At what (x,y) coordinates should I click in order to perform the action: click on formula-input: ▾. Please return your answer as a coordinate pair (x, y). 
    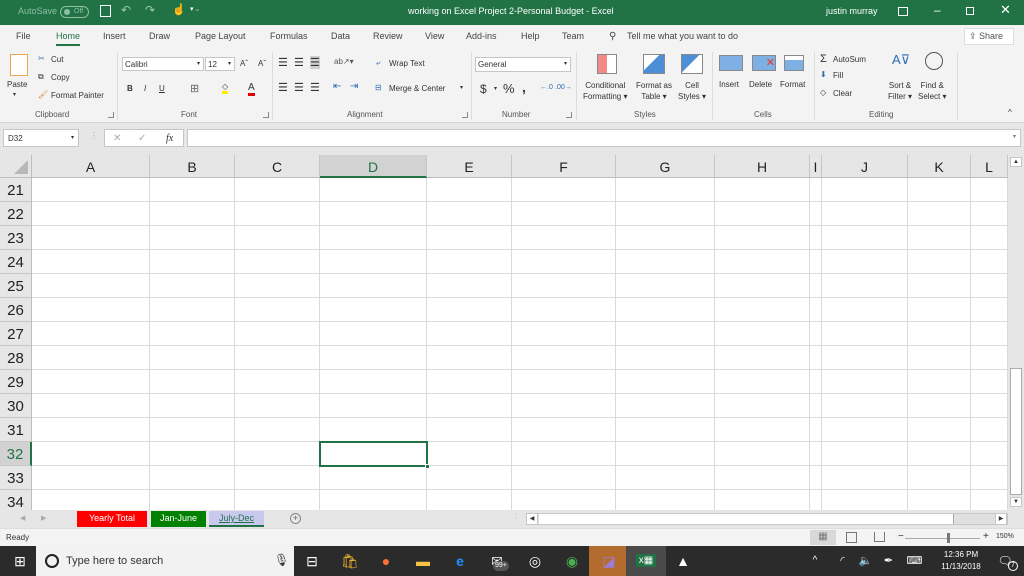
    Looking at the image, I should click on (604, 138).